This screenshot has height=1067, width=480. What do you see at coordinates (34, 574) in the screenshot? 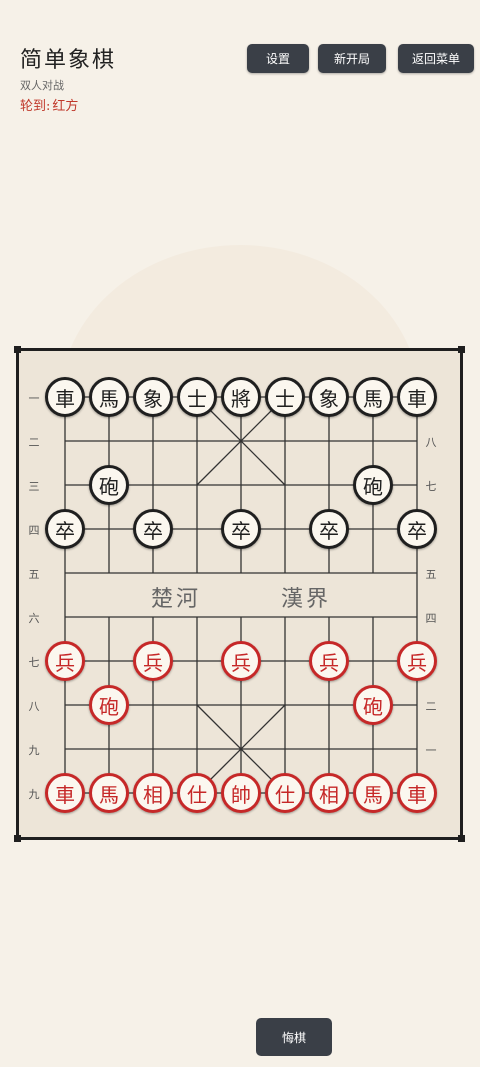
I see `row-number-left: 五` at bounding box center [34, 574].